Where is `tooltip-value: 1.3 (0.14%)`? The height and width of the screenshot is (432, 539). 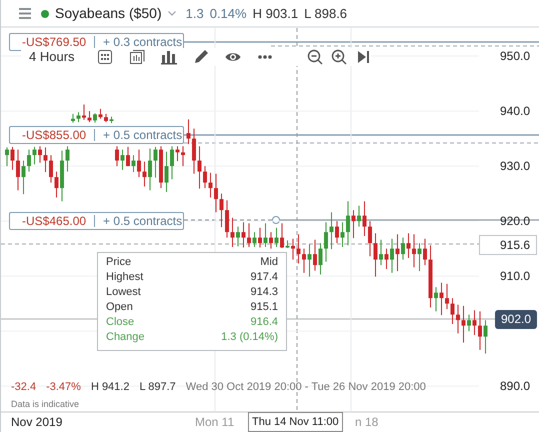
tooltip-value: 1.3 (0.14%) is located at coordinates (249, 337).